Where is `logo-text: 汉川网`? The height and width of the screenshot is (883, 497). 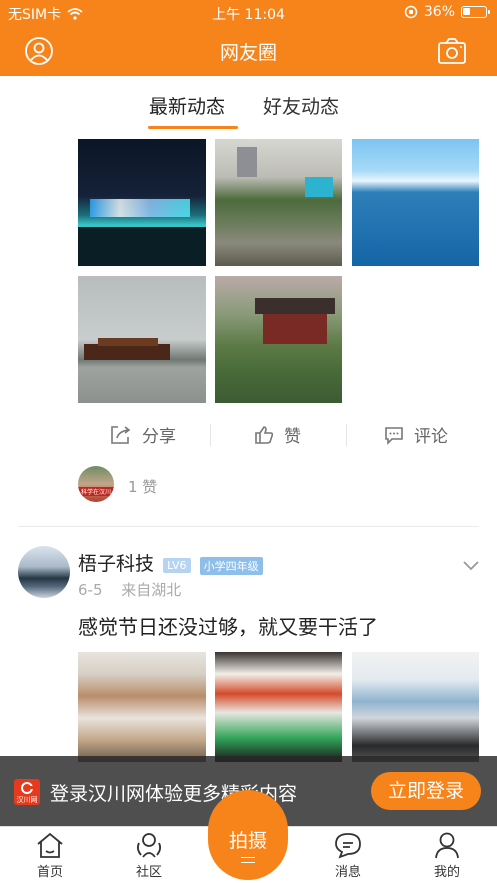
logo-text: 汉川网 is located at coordinates (27, 800).